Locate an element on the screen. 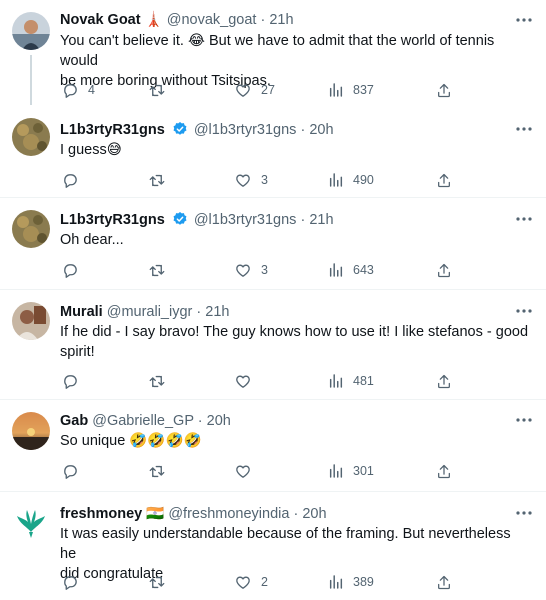  handle: @novak_goat is located at coordinates (212, 20).